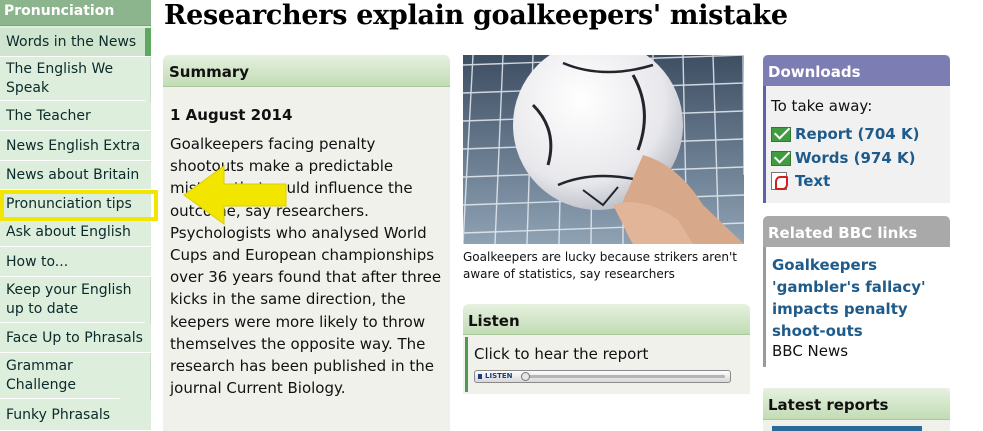 This screenshot has width=983, height=431. Describe the element at coordinates (231, 115) in the screenshot. I see `summary-date: 1 August 2014` at that location.